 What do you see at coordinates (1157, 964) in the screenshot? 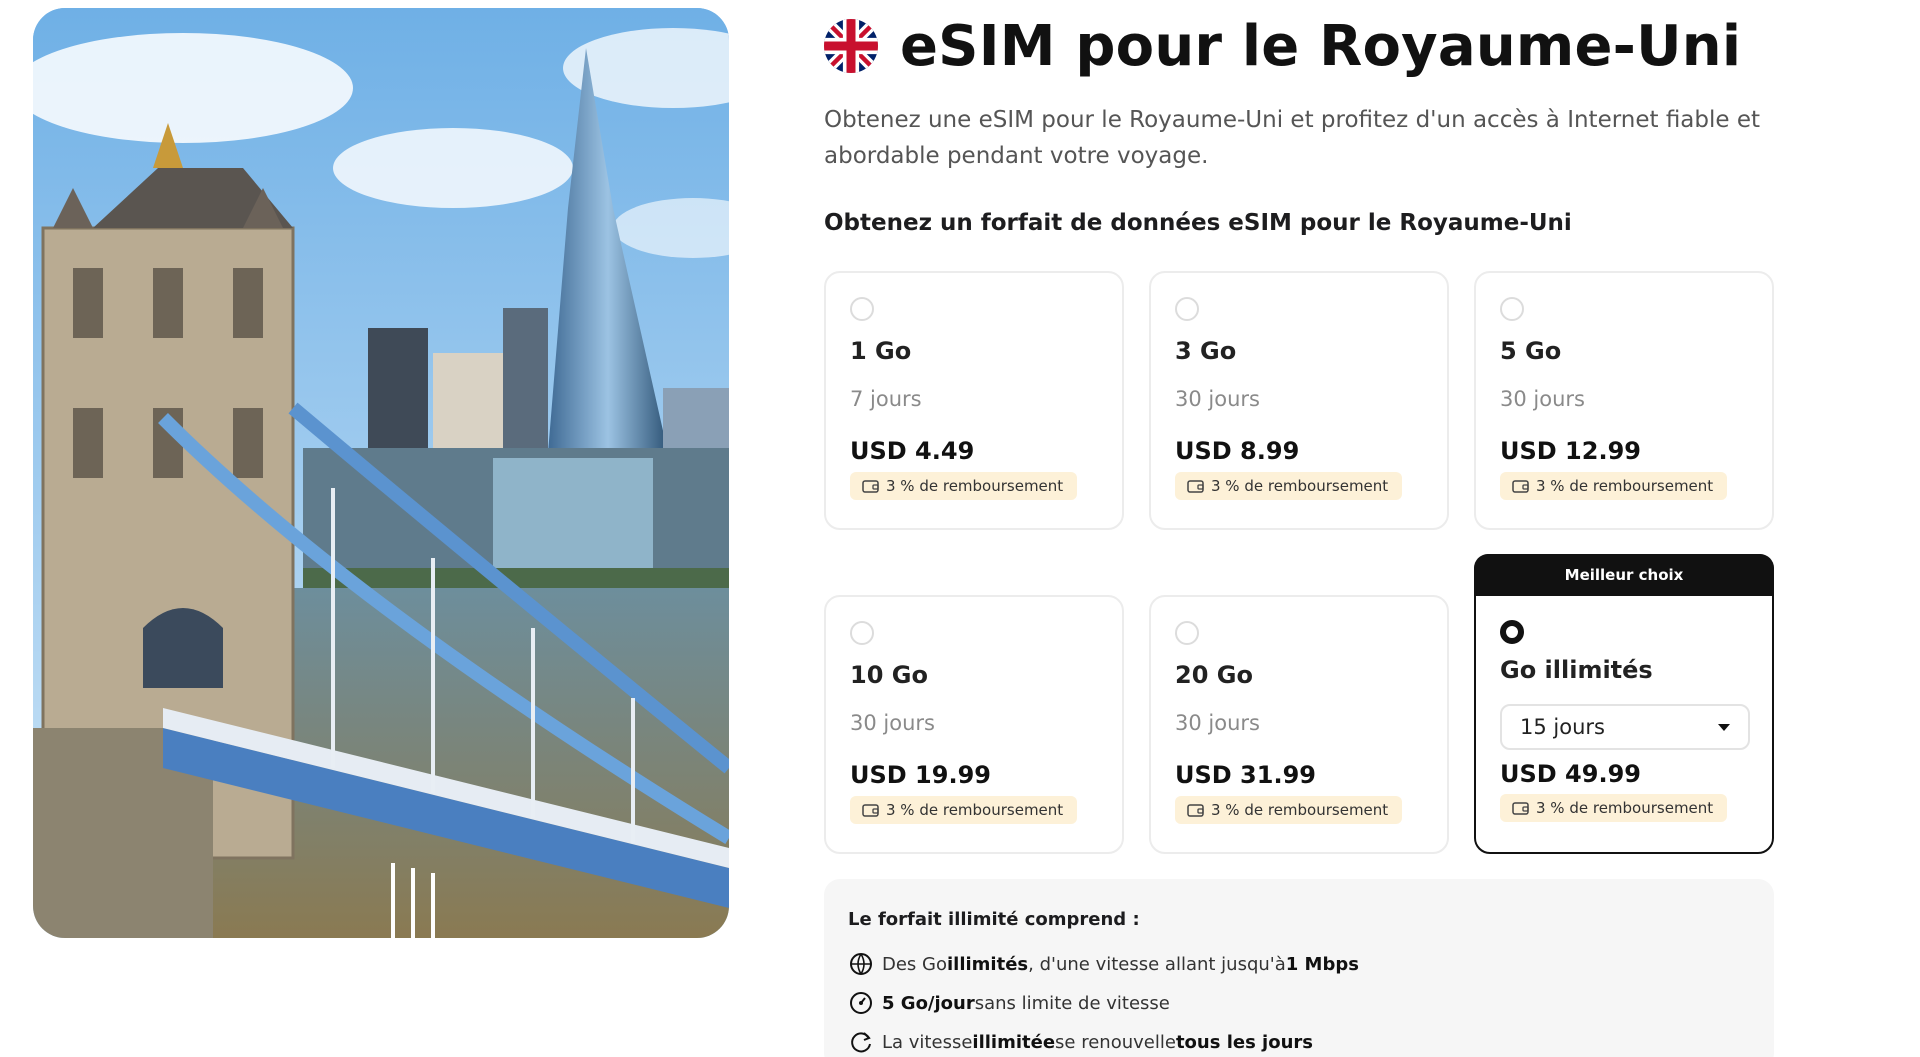
I see `info-text: , d'une vitesse allant jusqu'à` at bounding box center [1157, 964].